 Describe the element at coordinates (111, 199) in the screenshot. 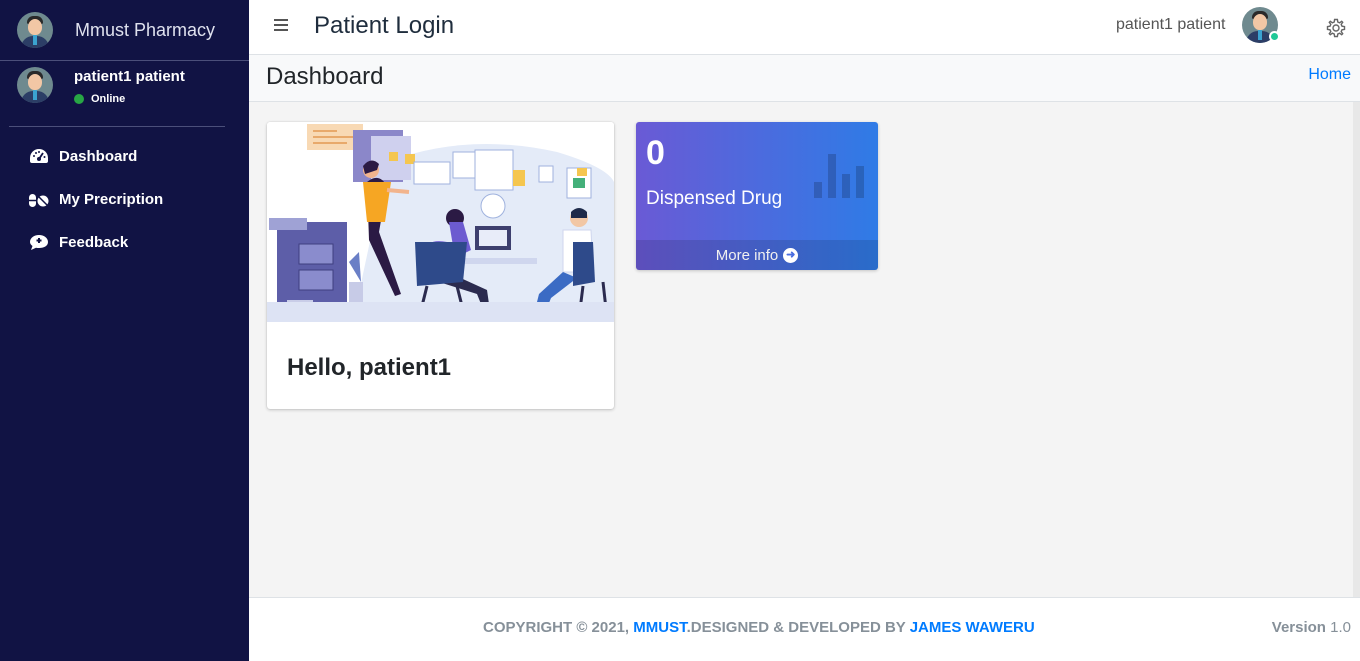

I see `sidebar-item-label: My Precription` at that location.